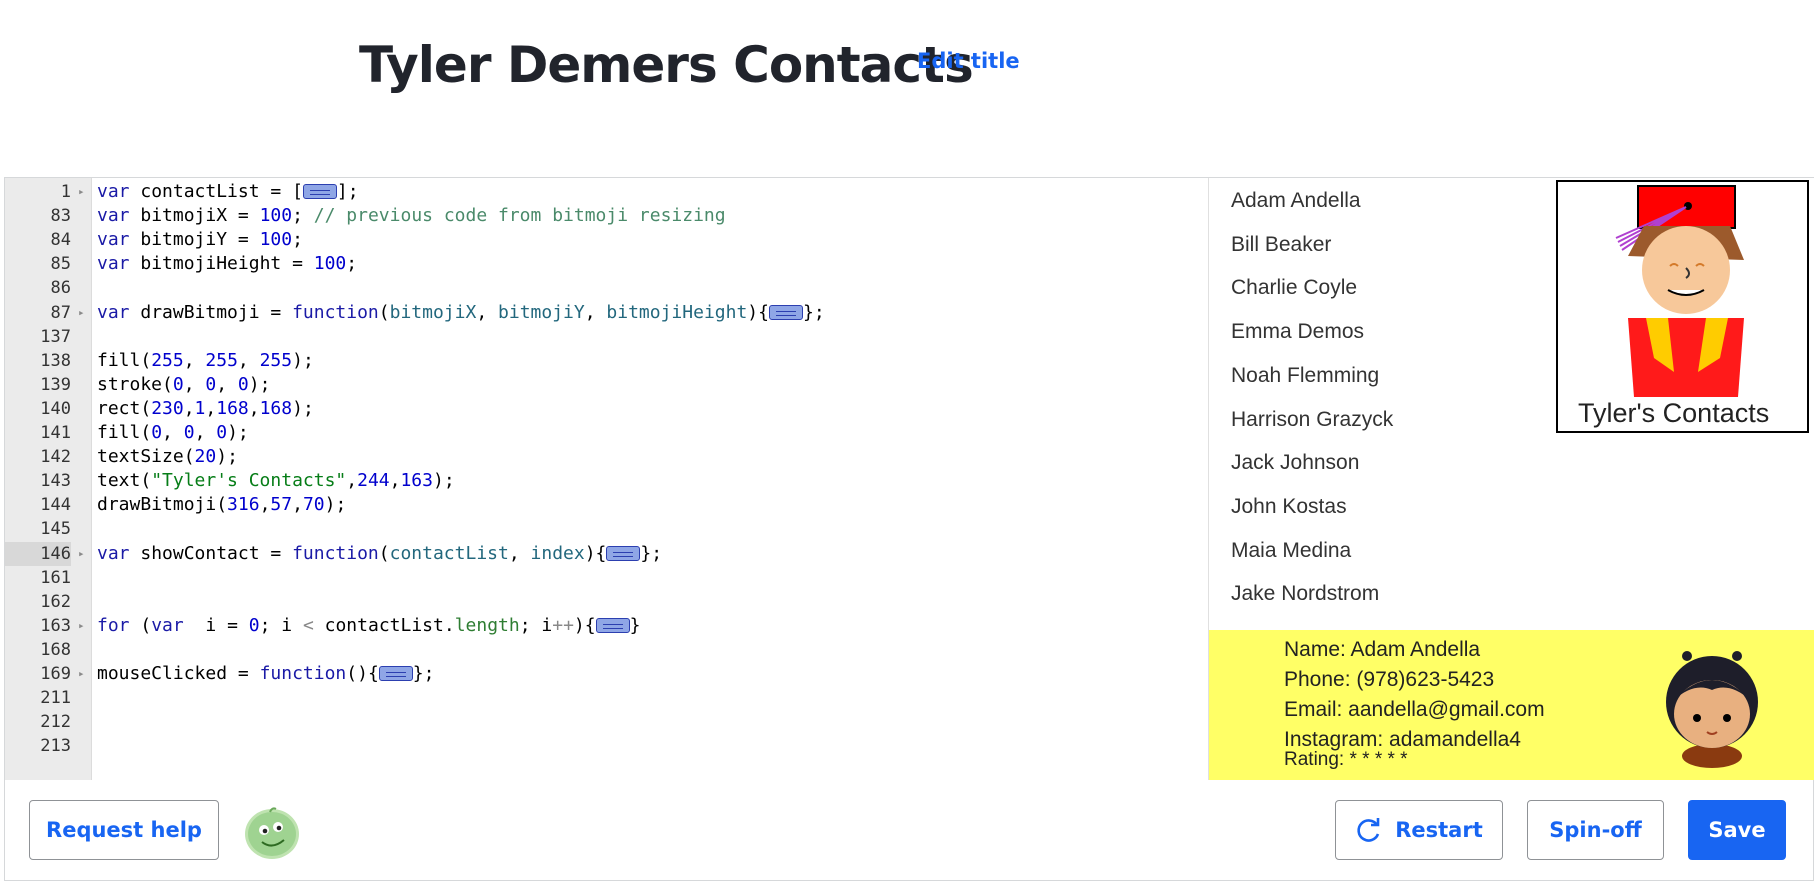 The height and width of the screenshot is (893, 1818). What do you see at coordinates (606, 385) in the screenshot?
I see `code-line: 139 stroke(0, 0, 0);` at bounding box center [606, 385].